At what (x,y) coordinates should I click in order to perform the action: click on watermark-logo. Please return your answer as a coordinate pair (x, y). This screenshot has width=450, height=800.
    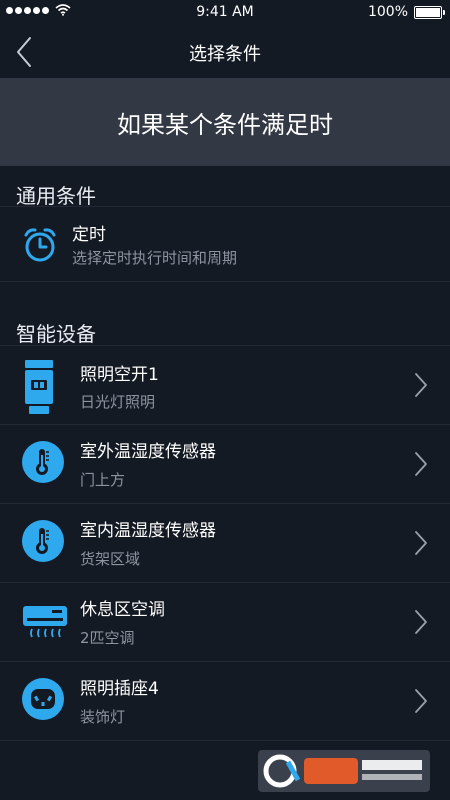
    Looking at the image, I should click on (344, 771).